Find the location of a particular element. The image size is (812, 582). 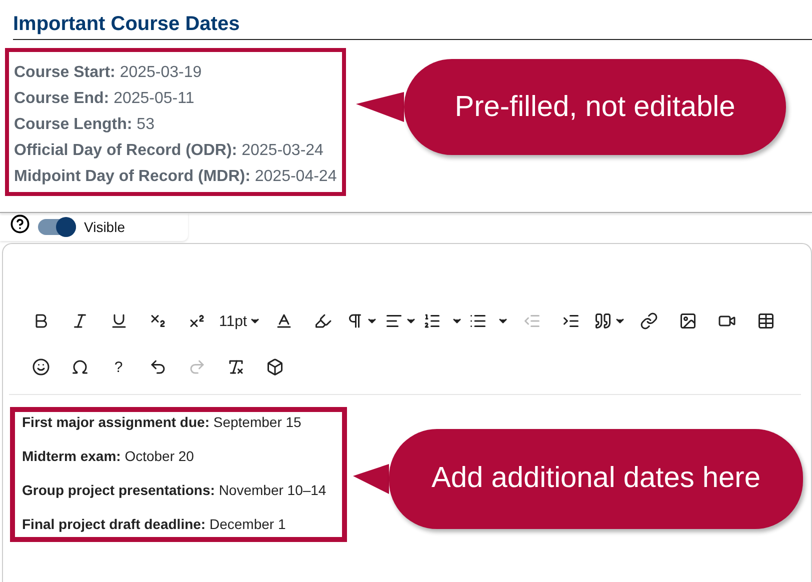

image-icon is located at coordinates (687, 321).